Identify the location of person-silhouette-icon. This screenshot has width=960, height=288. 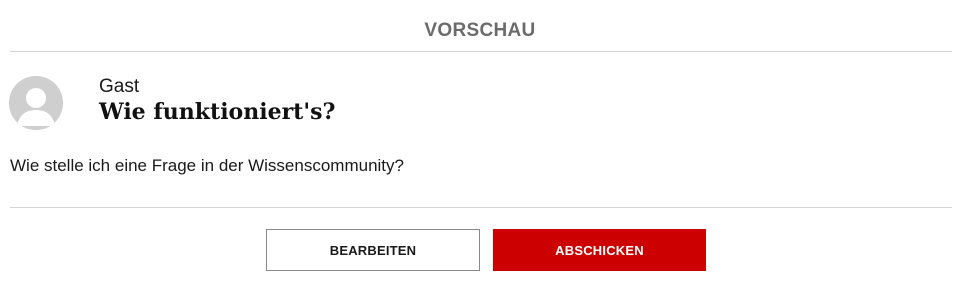
(36, 103).